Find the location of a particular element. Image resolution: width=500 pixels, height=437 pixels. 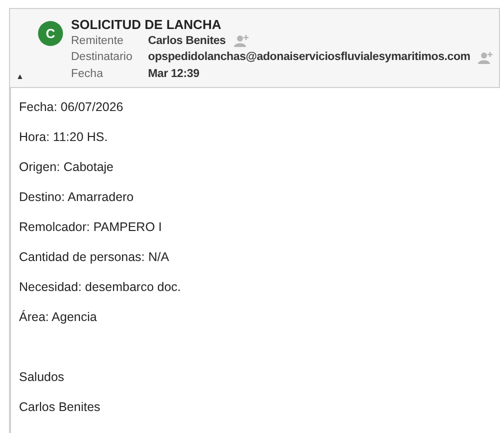

field-value: opspedidolanchas@adonaiserviciosfluvialesymaritimos.com is located at coordinates (309, 58).